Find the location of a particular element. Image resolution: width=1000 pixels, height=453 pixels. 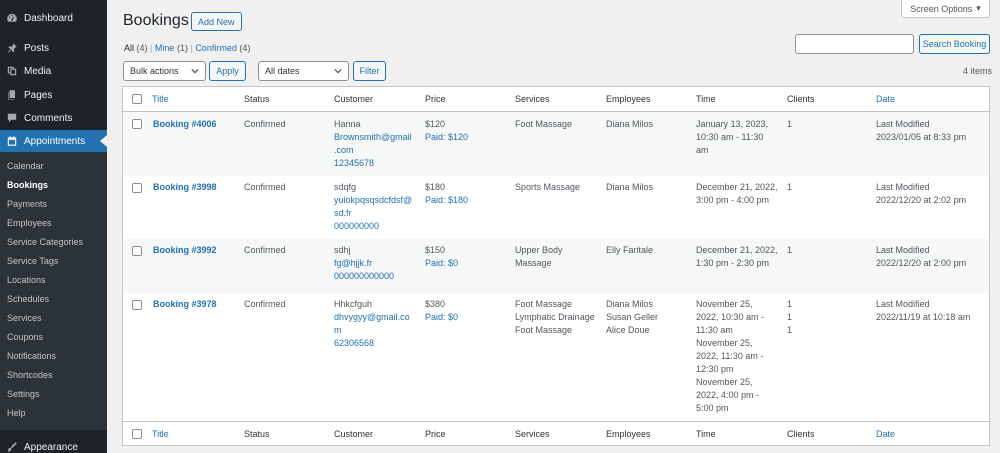

menu-comments: Comments is located at coordinates (53, 118).